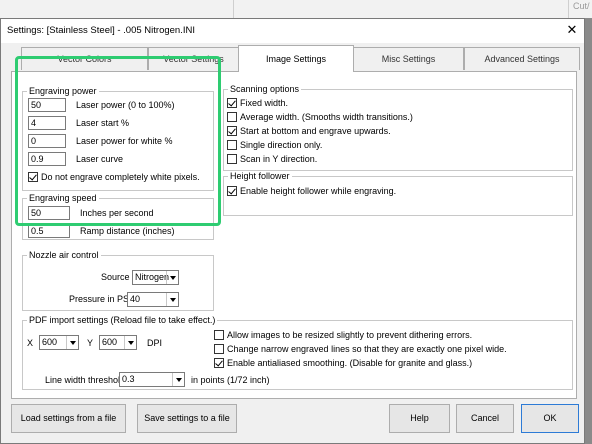  I want to click on x-label: X, so click(30, 343).